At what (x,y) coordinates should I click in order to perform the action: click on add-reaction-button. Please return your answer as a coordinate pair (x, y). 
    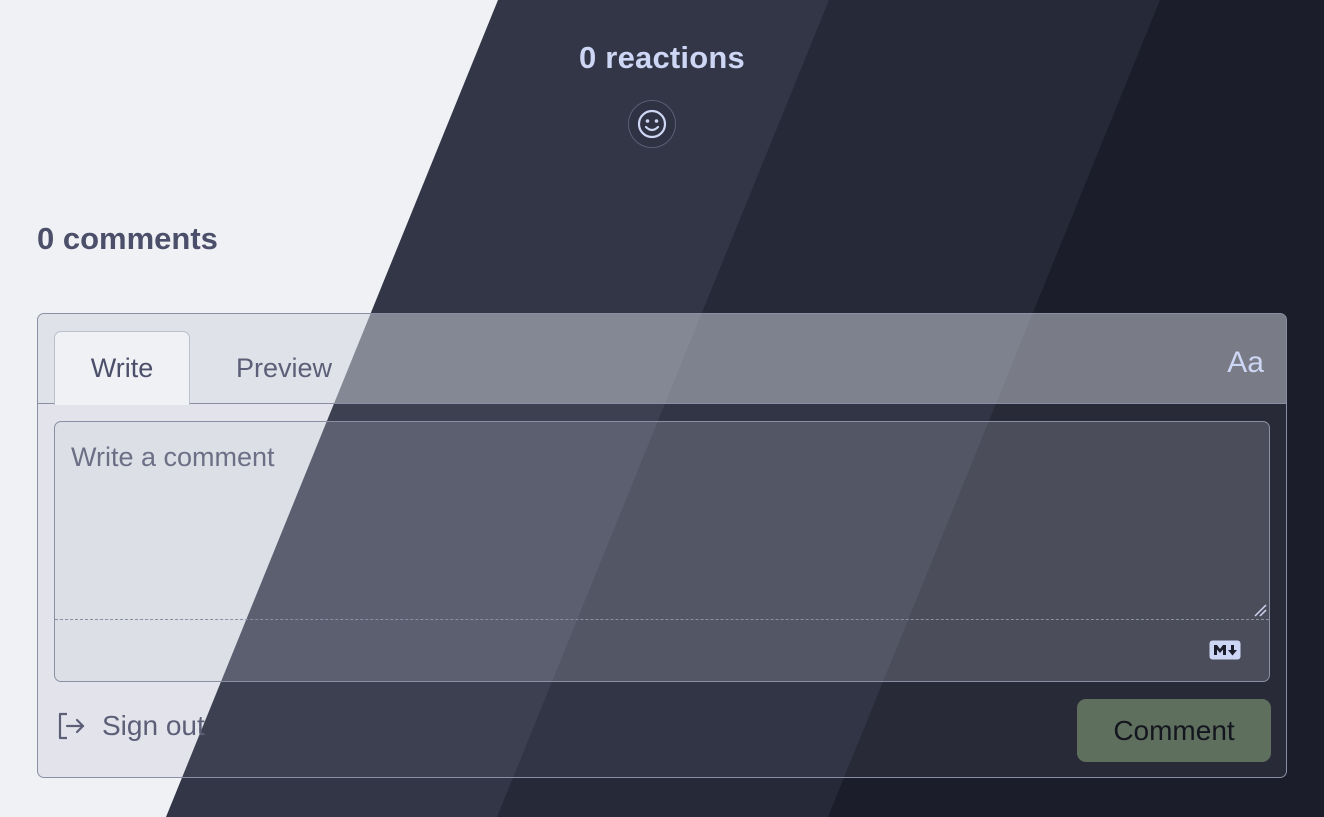
    Looking at the image, I should click on (652, 124).